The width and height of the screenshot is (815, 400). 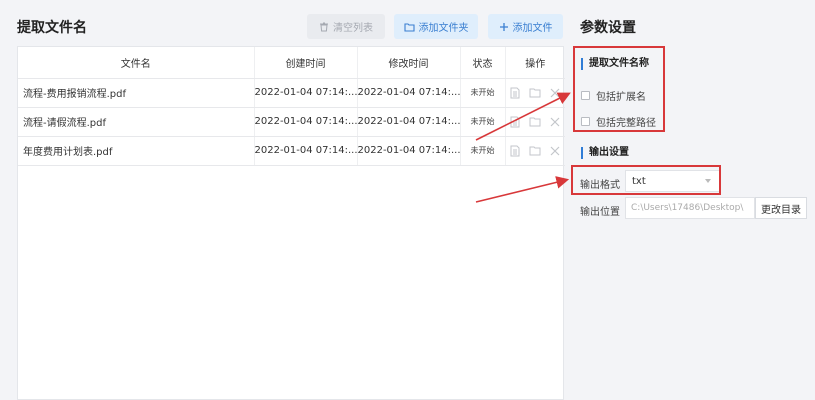 What do you see at coordinates (523, 147) in the screenshot?
I see `annotation-arrows` at bounding box center [523, 147].